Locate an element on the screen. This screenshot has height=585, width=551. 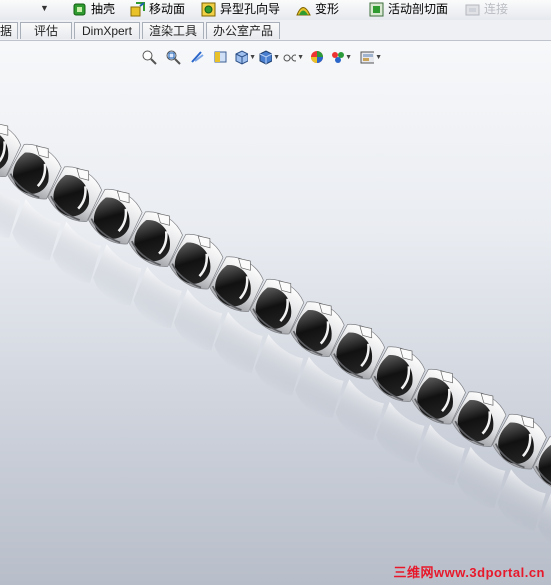
shell-label: 抽壳 is located at coordinates (103, 9).